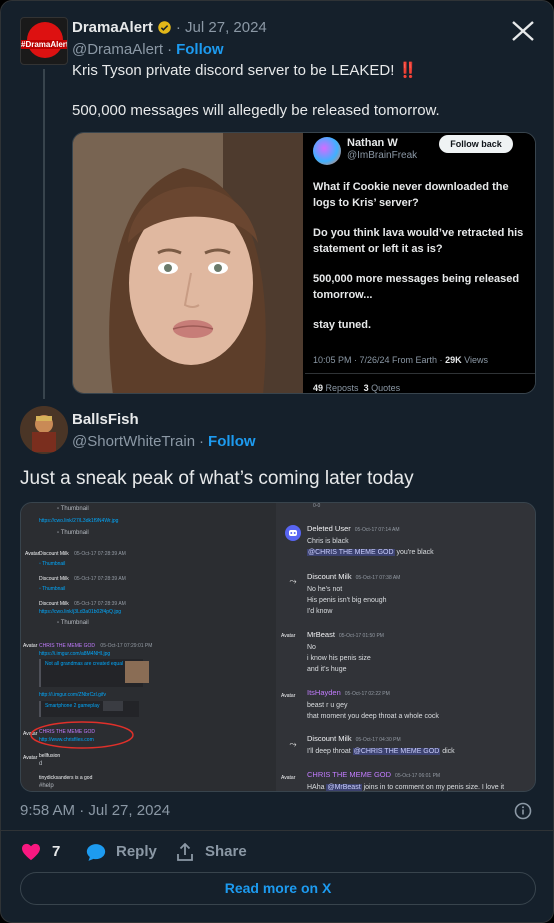  Describe the element at coordinates (317, 506) in the screenshot. I see `right-top: 0-0` at that location.